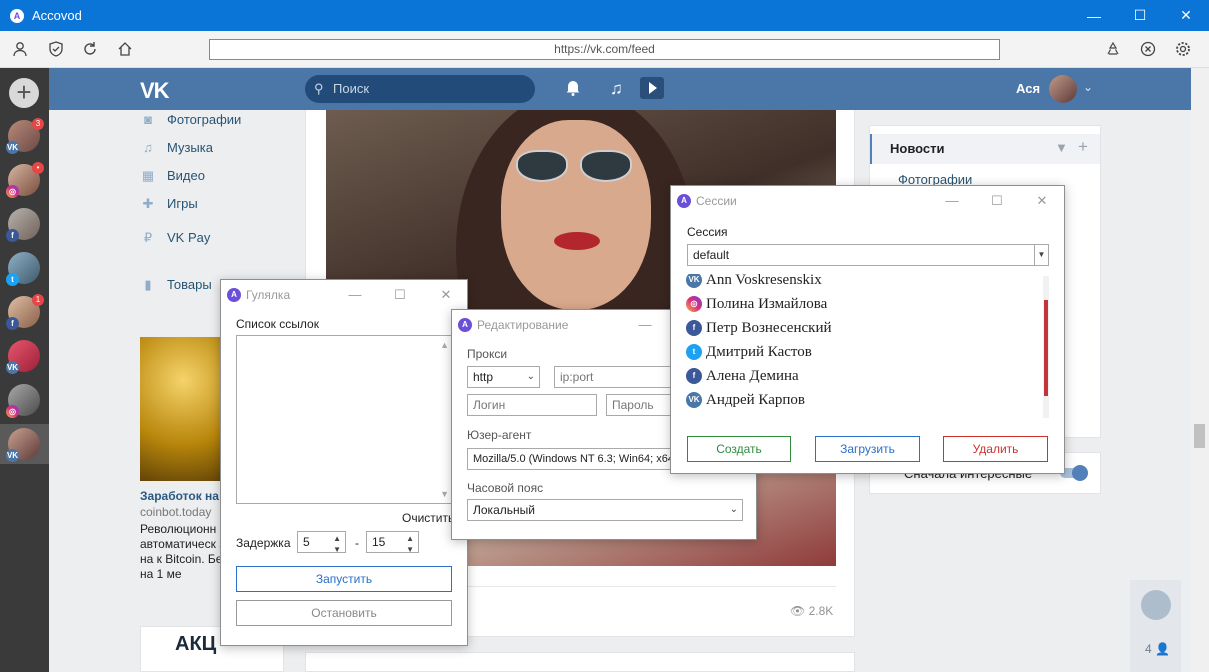 The height and width of the screenshot is (672, 1209). I want to click on ad-domain: coinbot.today, so click(175, 512).